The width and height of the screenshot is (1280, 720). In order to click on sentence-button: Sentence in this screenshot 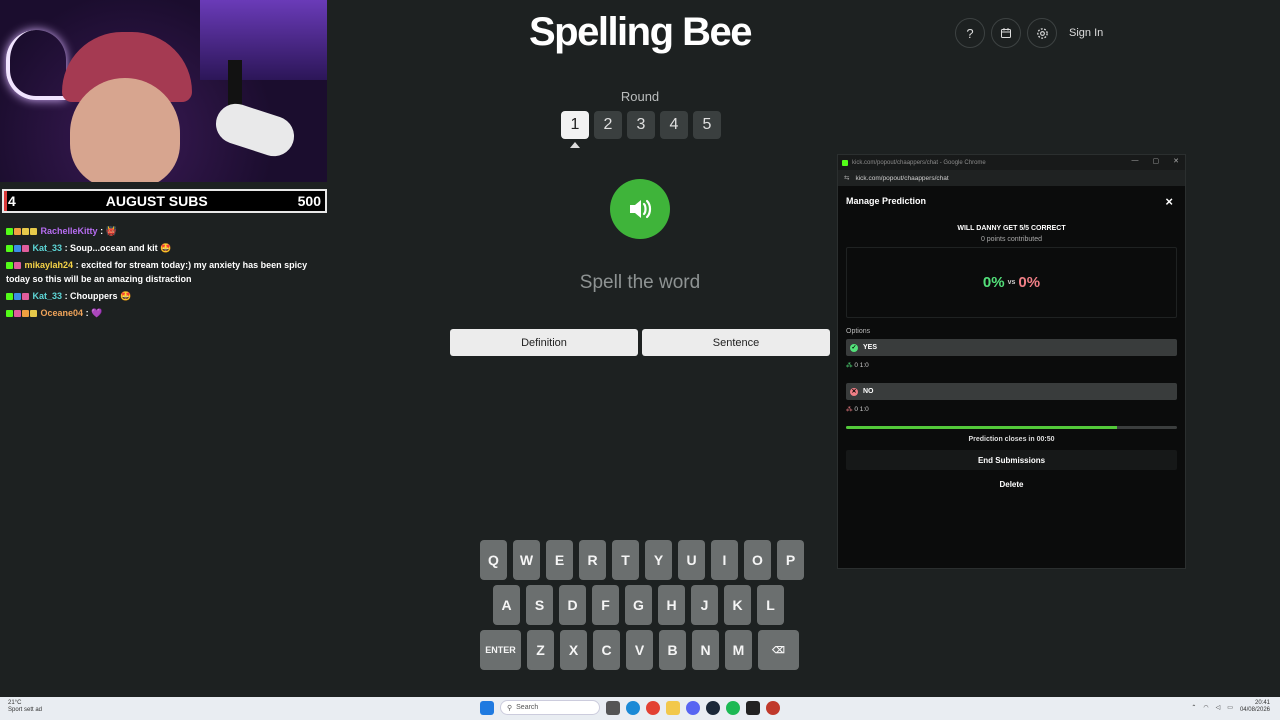, I will do `click(736, 342)`.